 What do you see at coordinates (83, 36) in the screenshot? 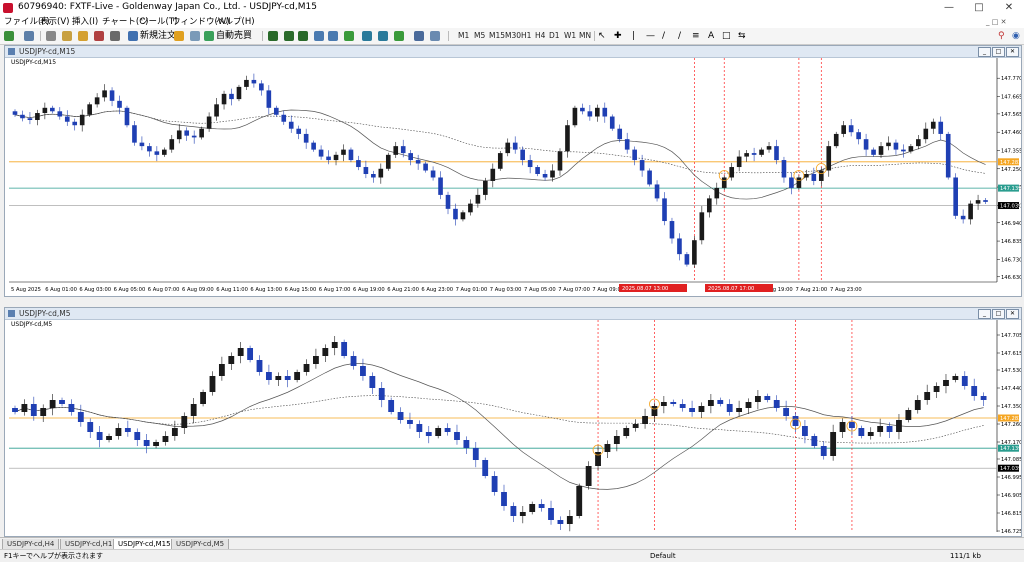
I see `navigator-icon` at bounding box center [83, 36].